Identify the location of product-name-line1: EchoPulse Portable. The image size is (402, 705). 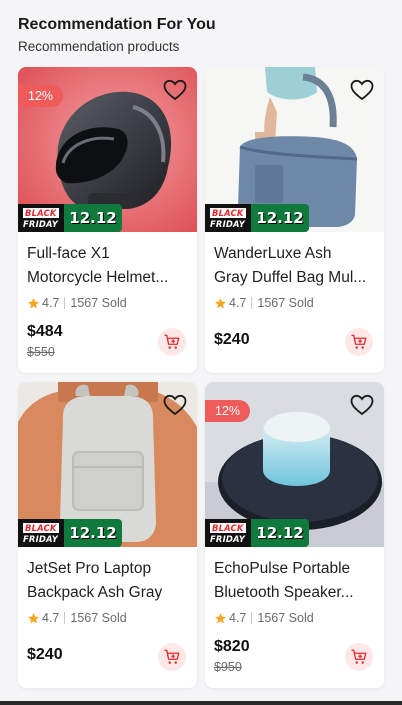
(282, 568).